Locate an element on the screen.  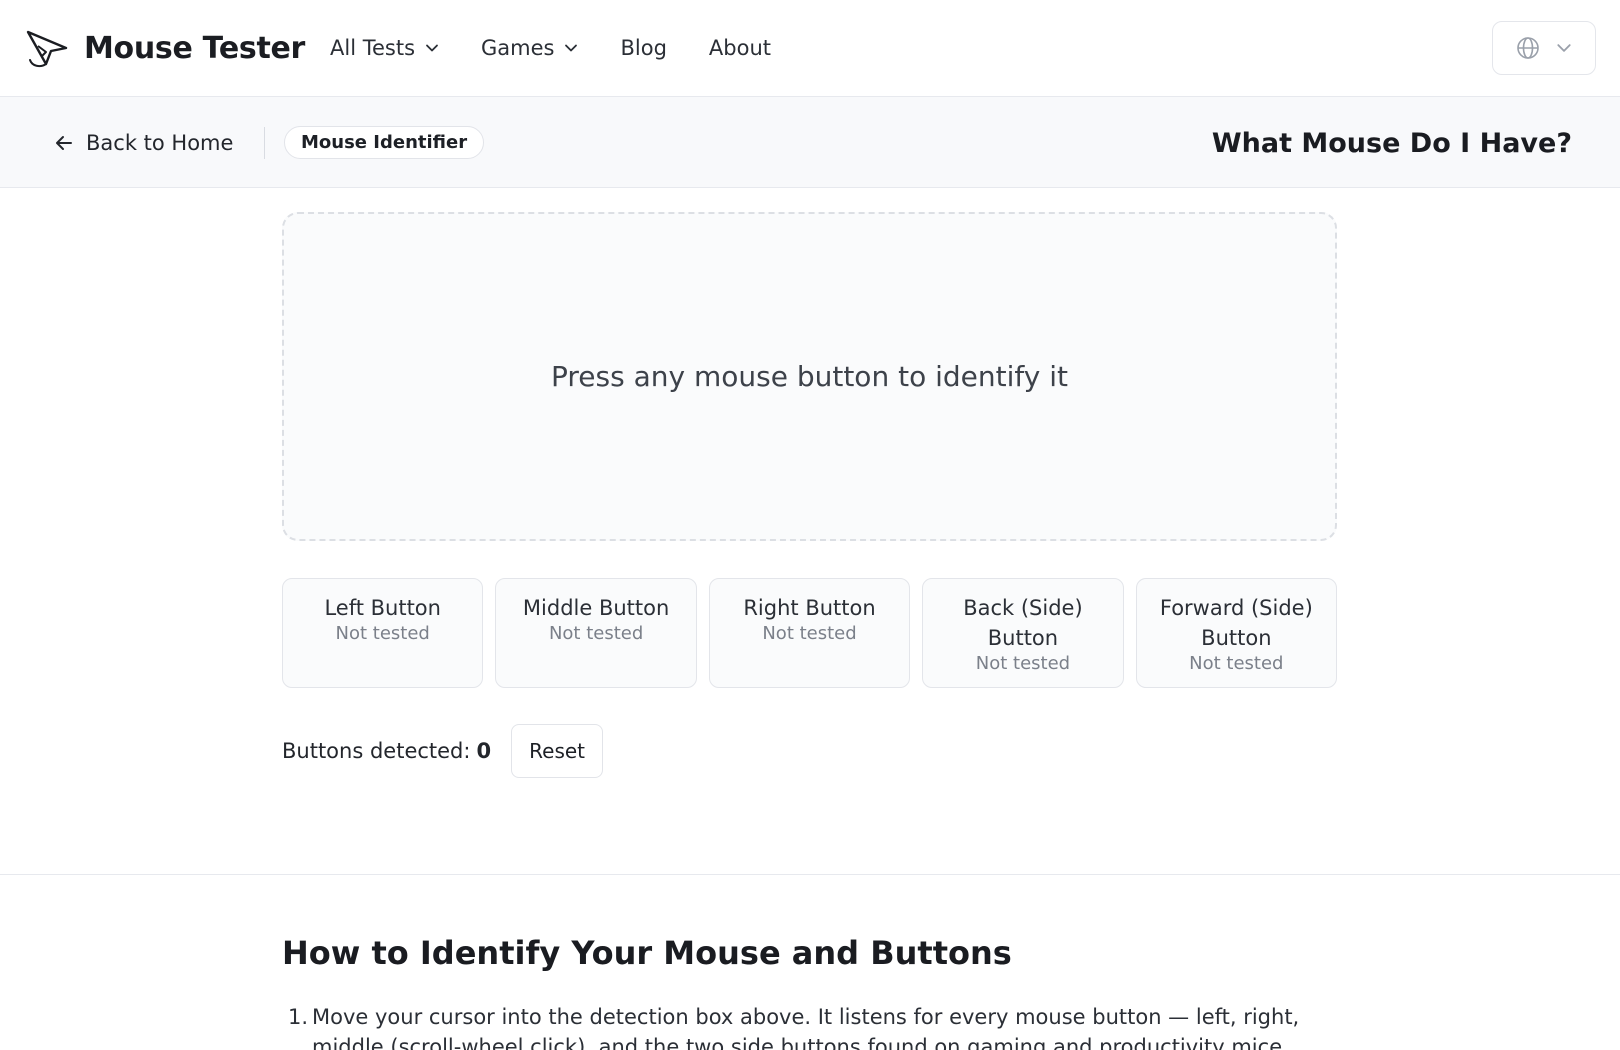
top-navbar: Mouse Tester All Tests Games Blog About is located at coordinates (810, 48).